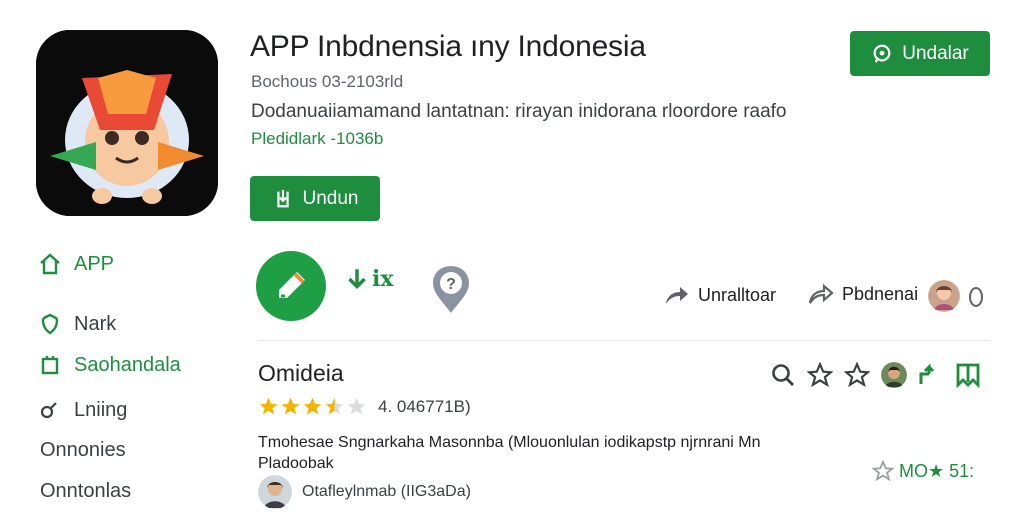  I want to click on divider, so click(624, 340).